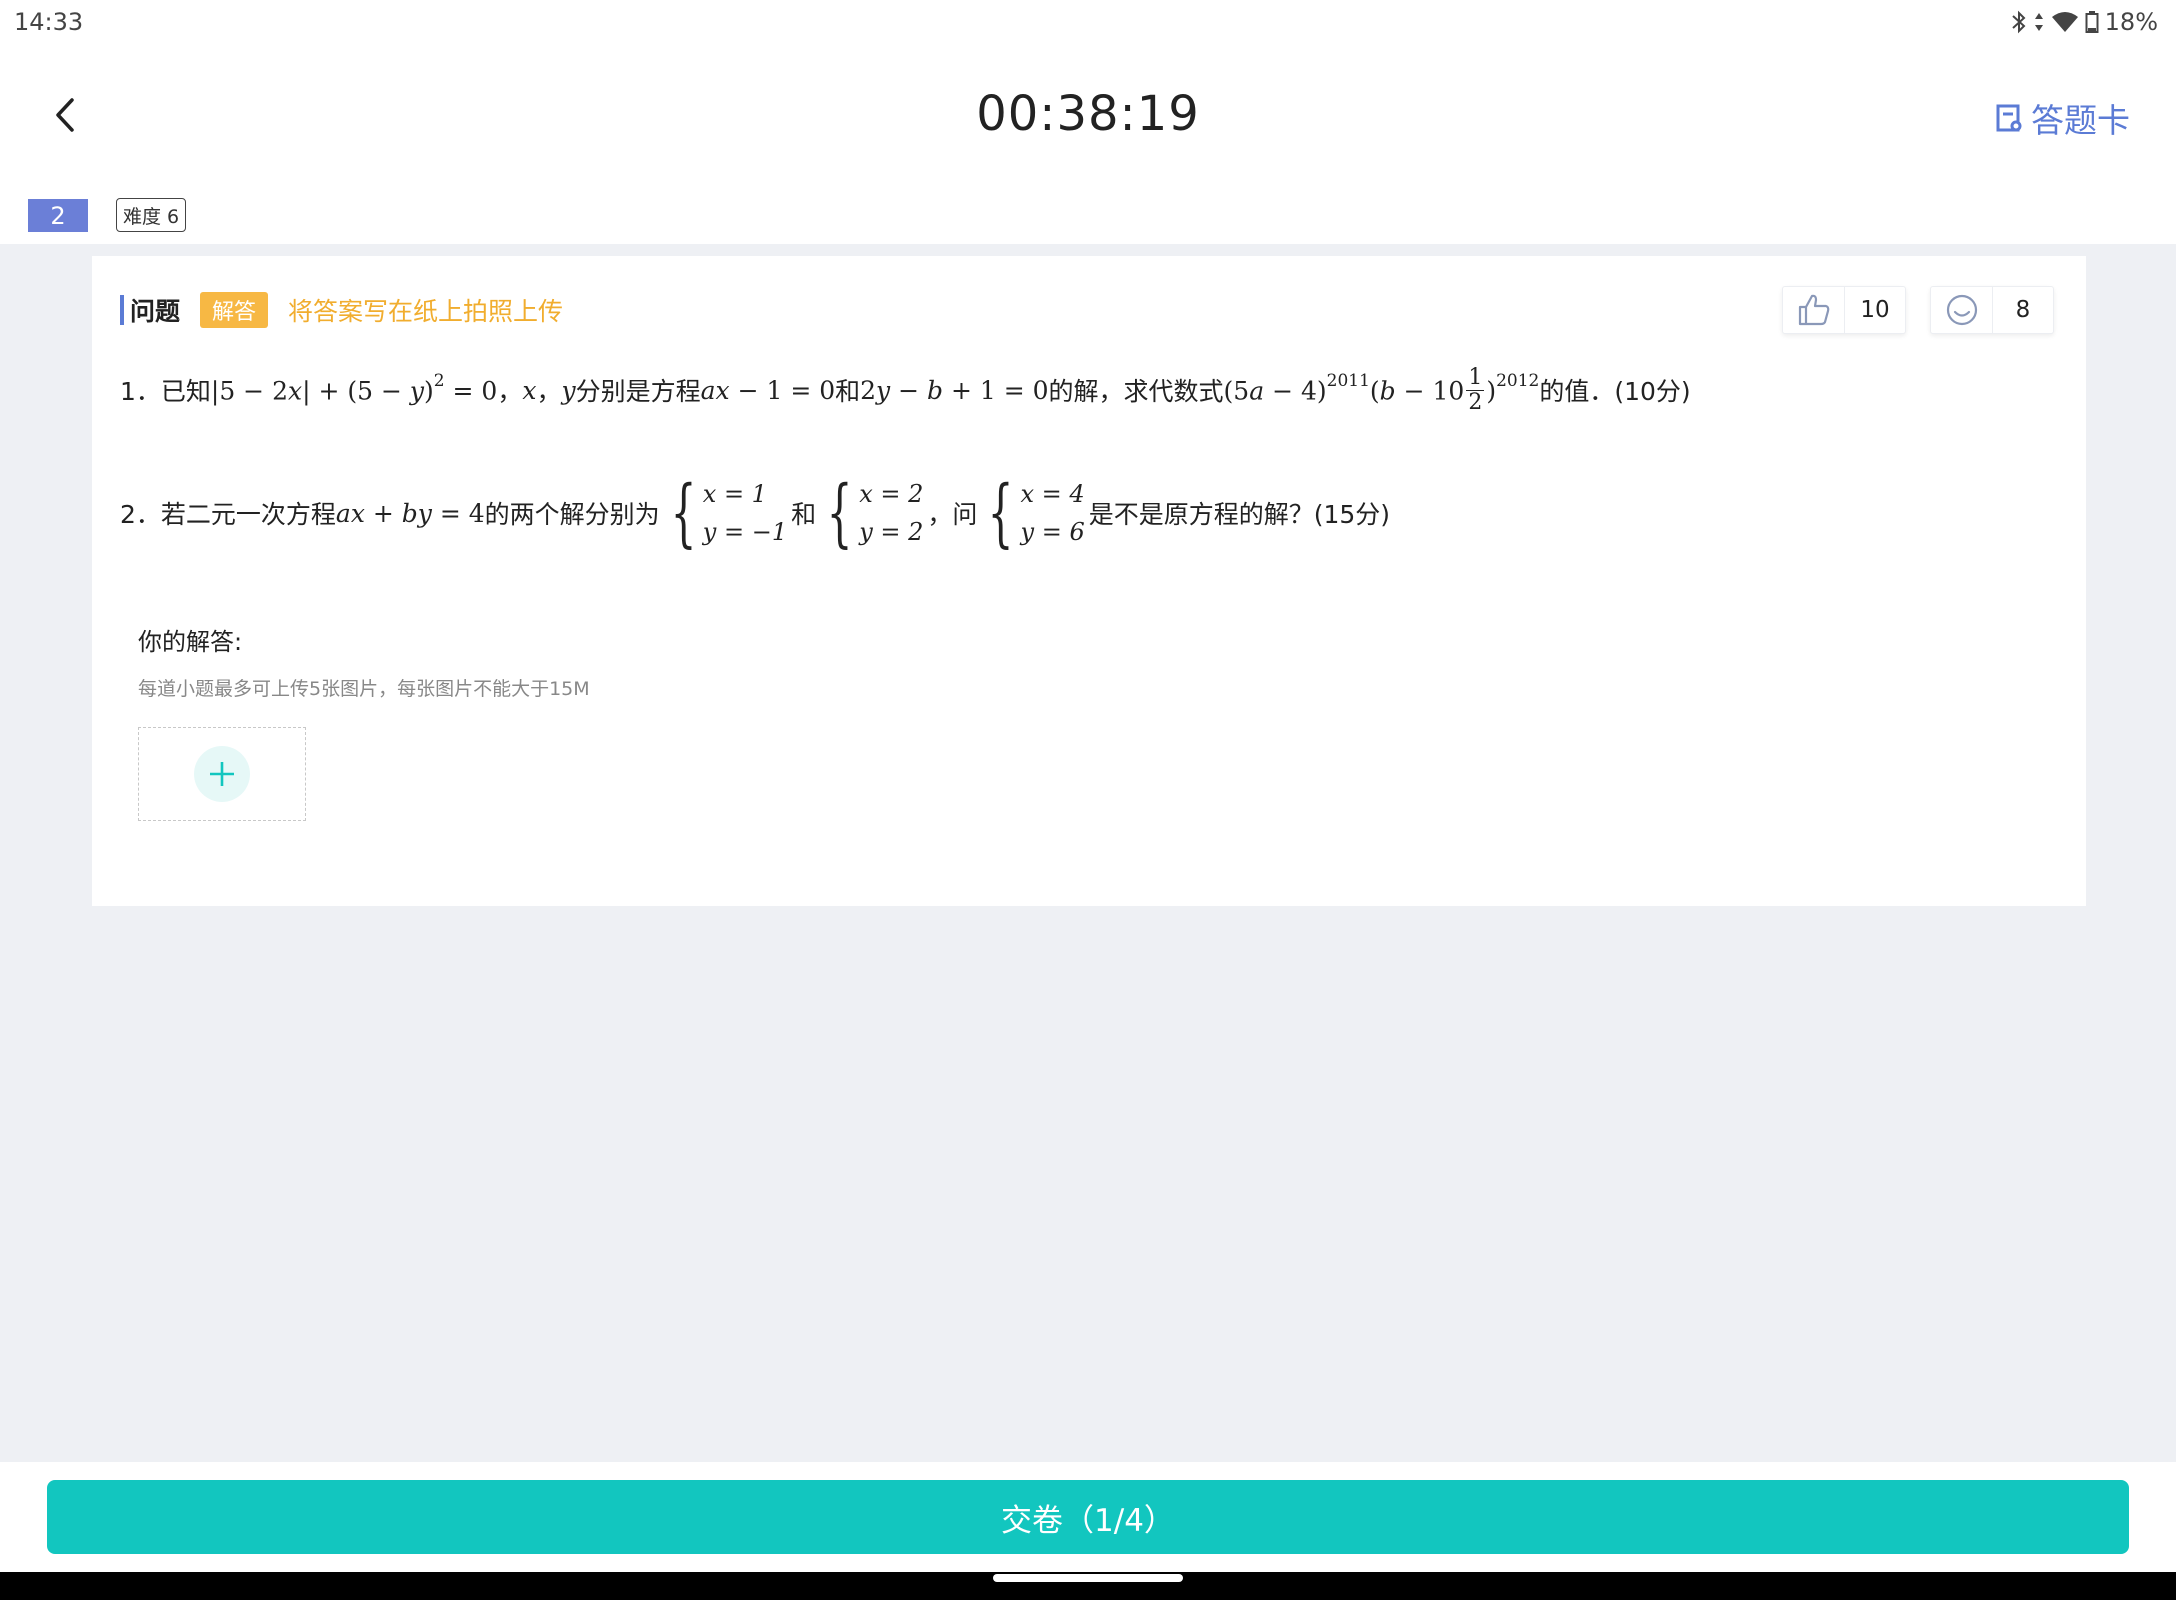  What do you see at coordinates (2023, 310) in the screenshot?
I see `smile-count: 8` at bounding box center [2023, 310].